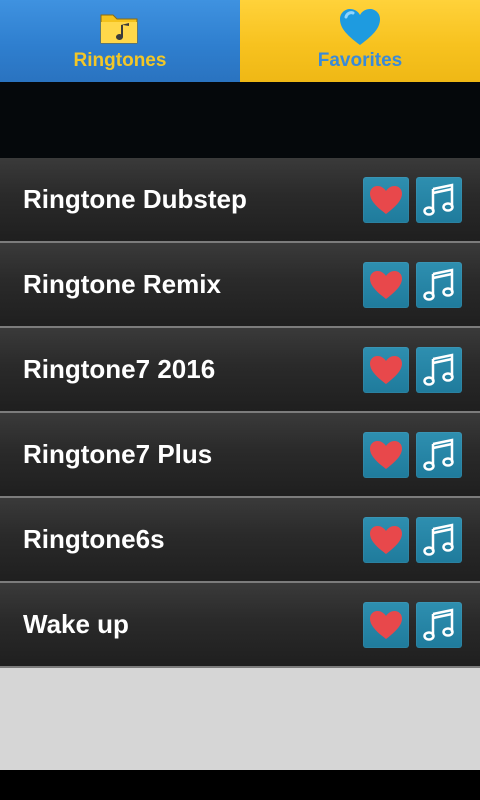  What do you see at coordinates (240, 370) in the screenshot?
I see `list-item: Ringtone7 2016` at bounding box center [240, 370].